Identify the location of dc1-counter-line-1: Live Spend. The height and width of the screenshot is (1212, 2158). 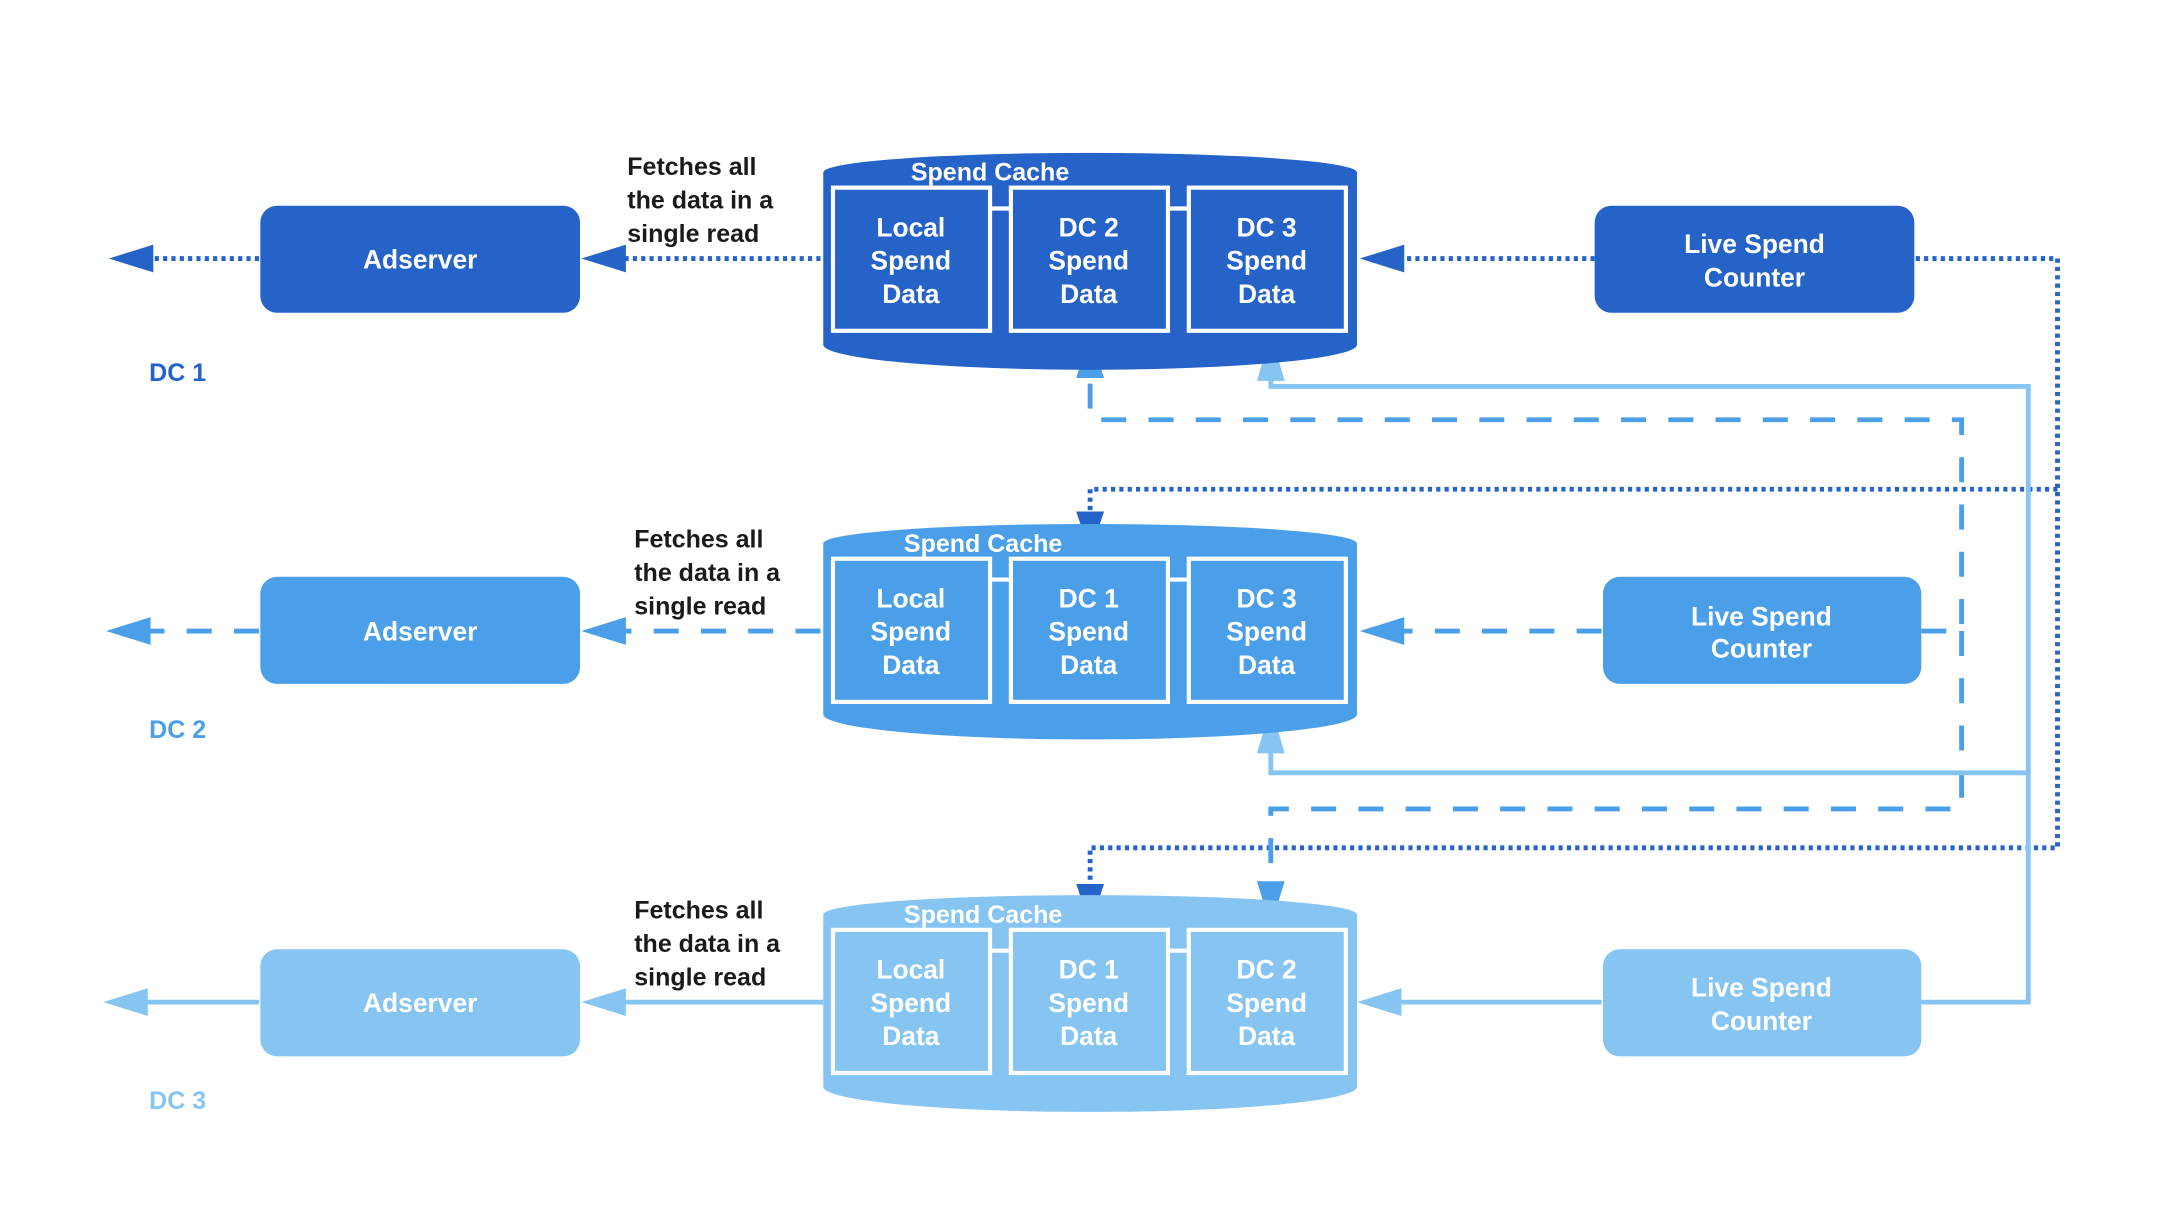
(1754, 244).